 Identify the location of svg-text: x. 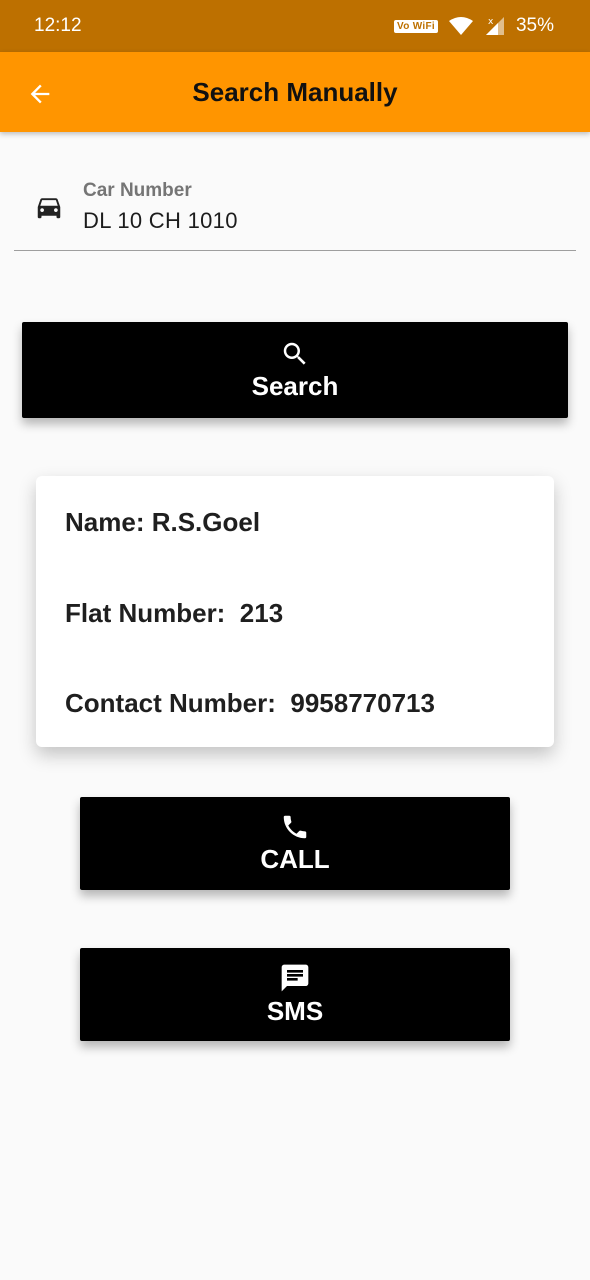
(491, 22).